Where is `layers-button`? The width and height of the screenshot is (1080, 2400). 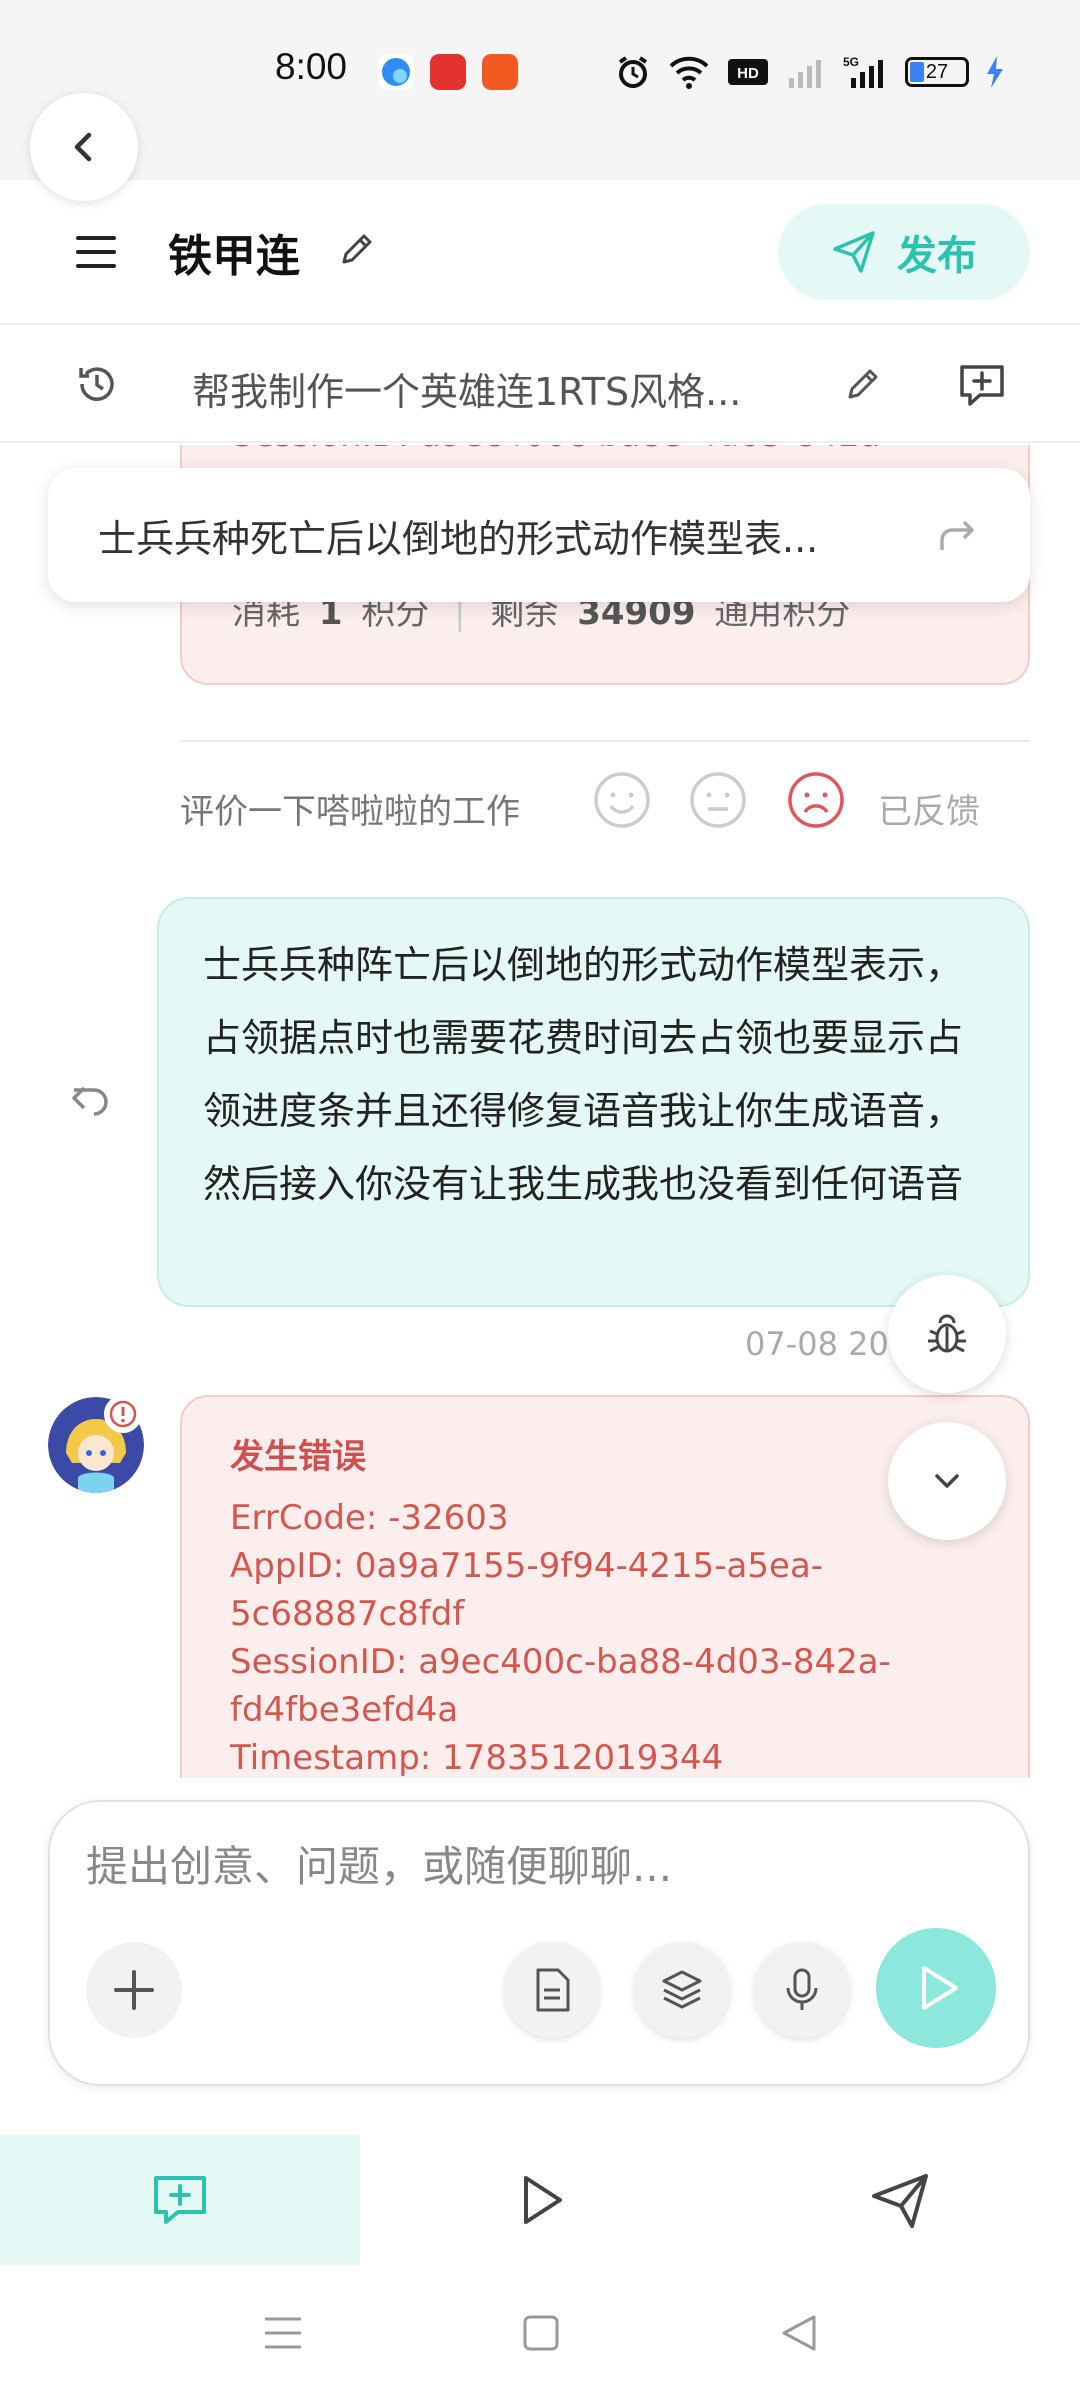 layers-button is located at coordinates (682, 1990).